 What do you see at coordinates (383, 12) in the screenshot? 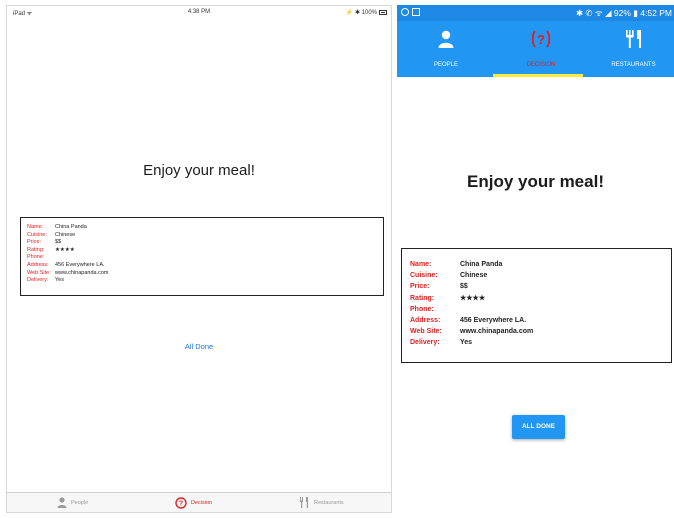
I see `battery-icon` at bounding box center [383, 12].